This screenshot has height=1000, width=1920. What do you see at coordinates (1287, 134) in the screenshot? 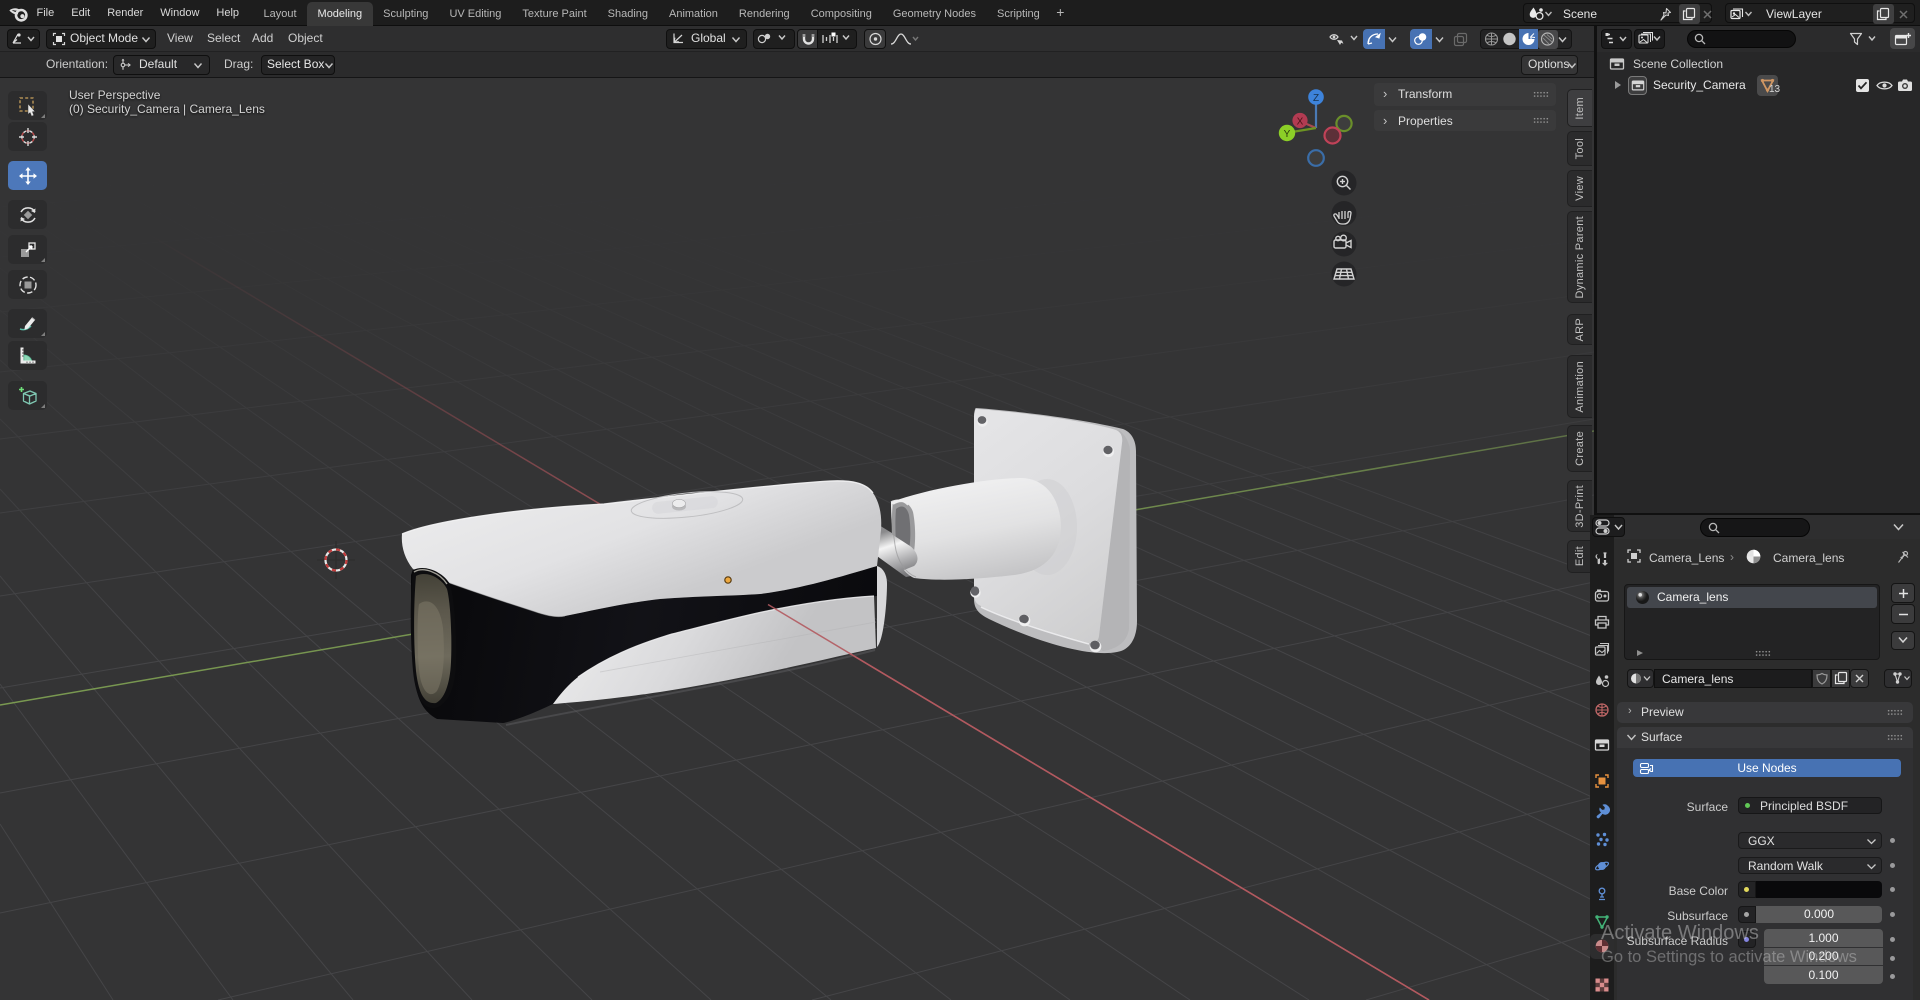
I see `svg-text: Y` at bounding box center [1287, 134].